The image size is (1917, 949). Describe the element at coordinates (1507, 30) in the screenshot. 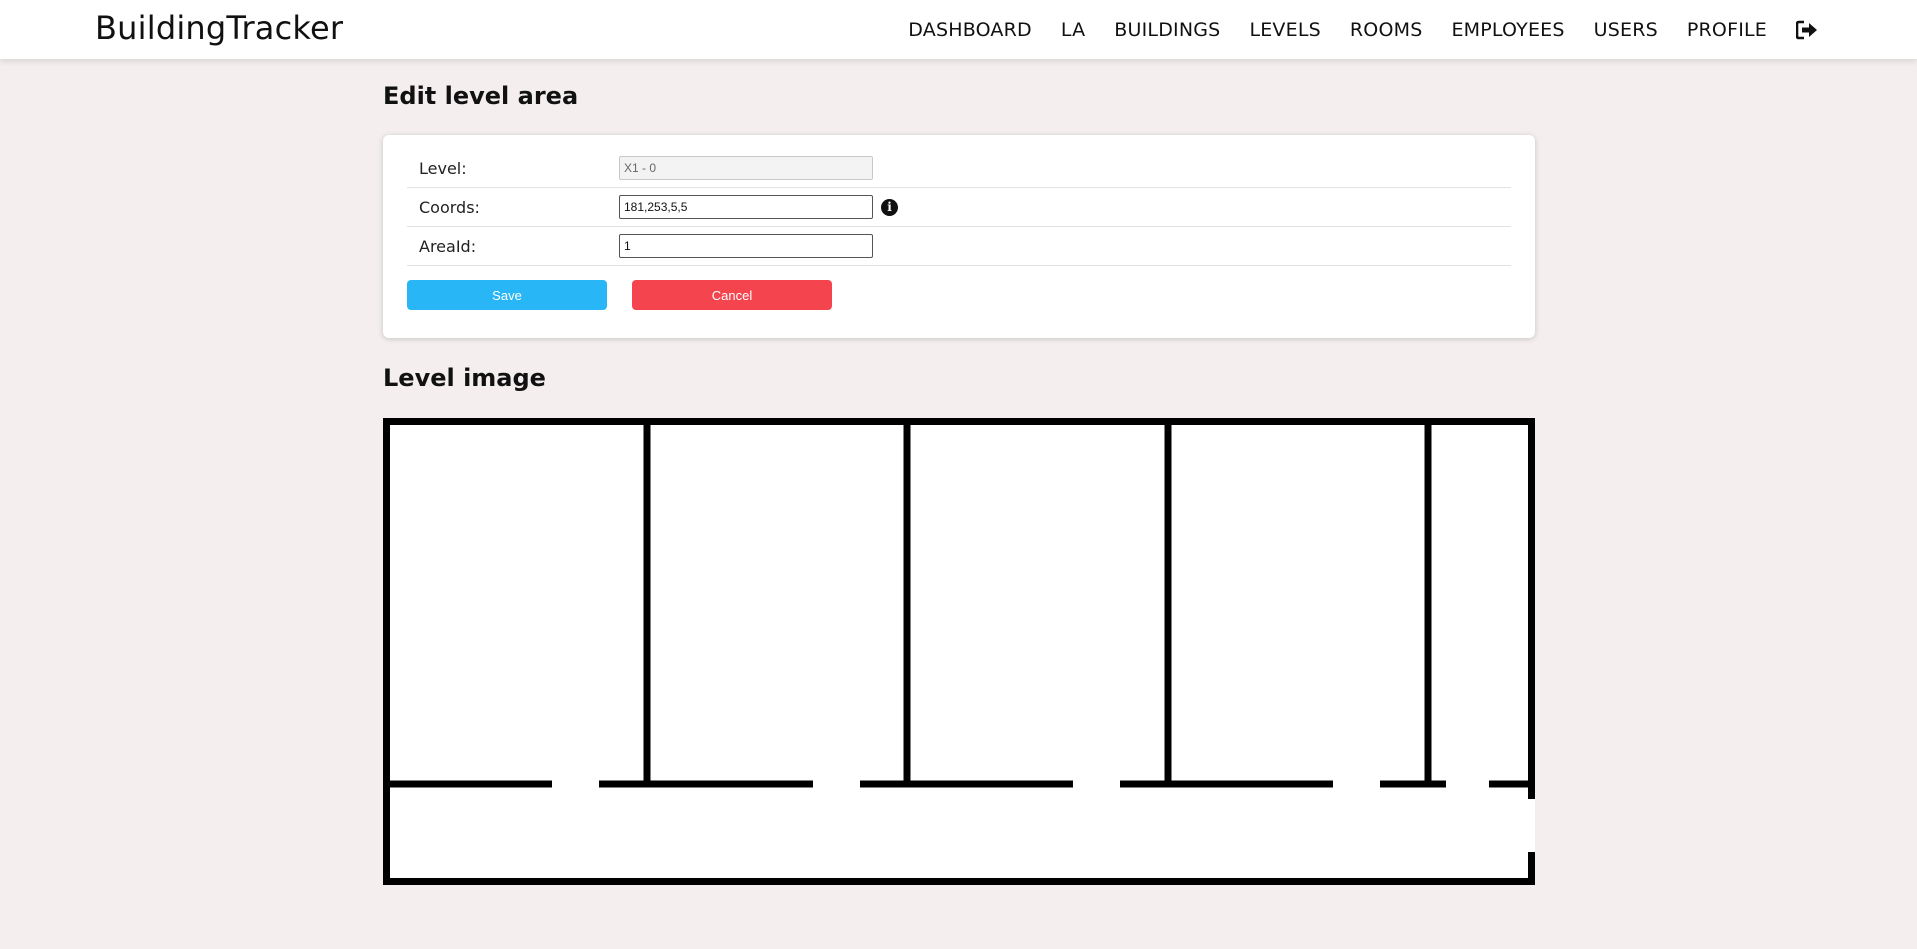

I see `nav-link-employees: EMPLOYEES` at that location.